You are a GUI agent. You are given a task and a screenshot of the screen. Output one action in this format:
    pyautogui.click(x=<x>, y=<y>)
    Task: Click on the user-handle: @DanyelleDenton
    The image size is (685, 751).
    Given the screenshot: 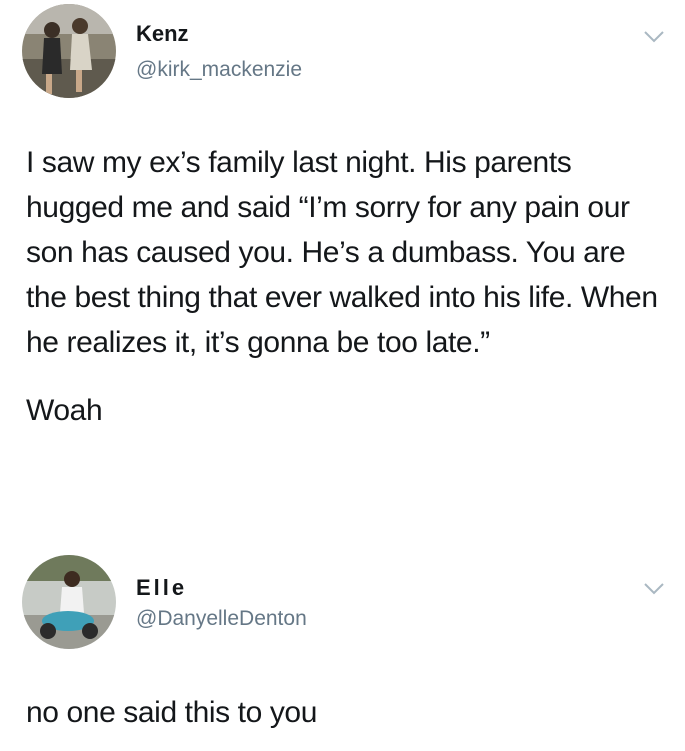 What is the action you would take?
    pyautogui.click(x=221, y=619)
    